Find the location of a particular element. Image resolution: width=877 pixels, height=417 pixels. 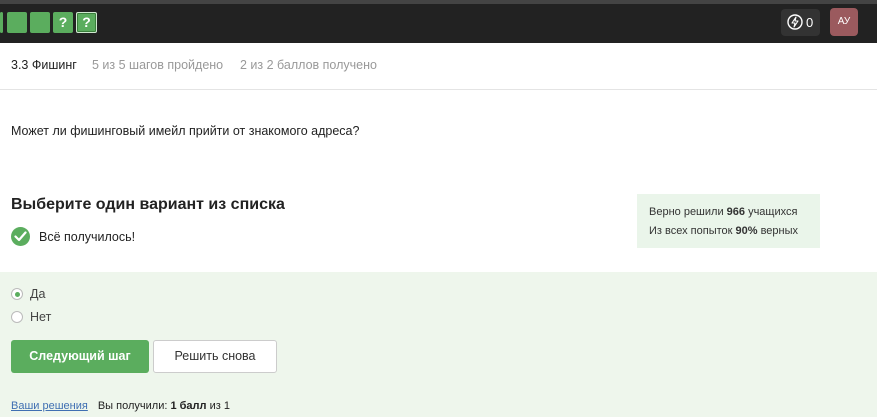

option-label: Нет is located at coordinates (41, 317).